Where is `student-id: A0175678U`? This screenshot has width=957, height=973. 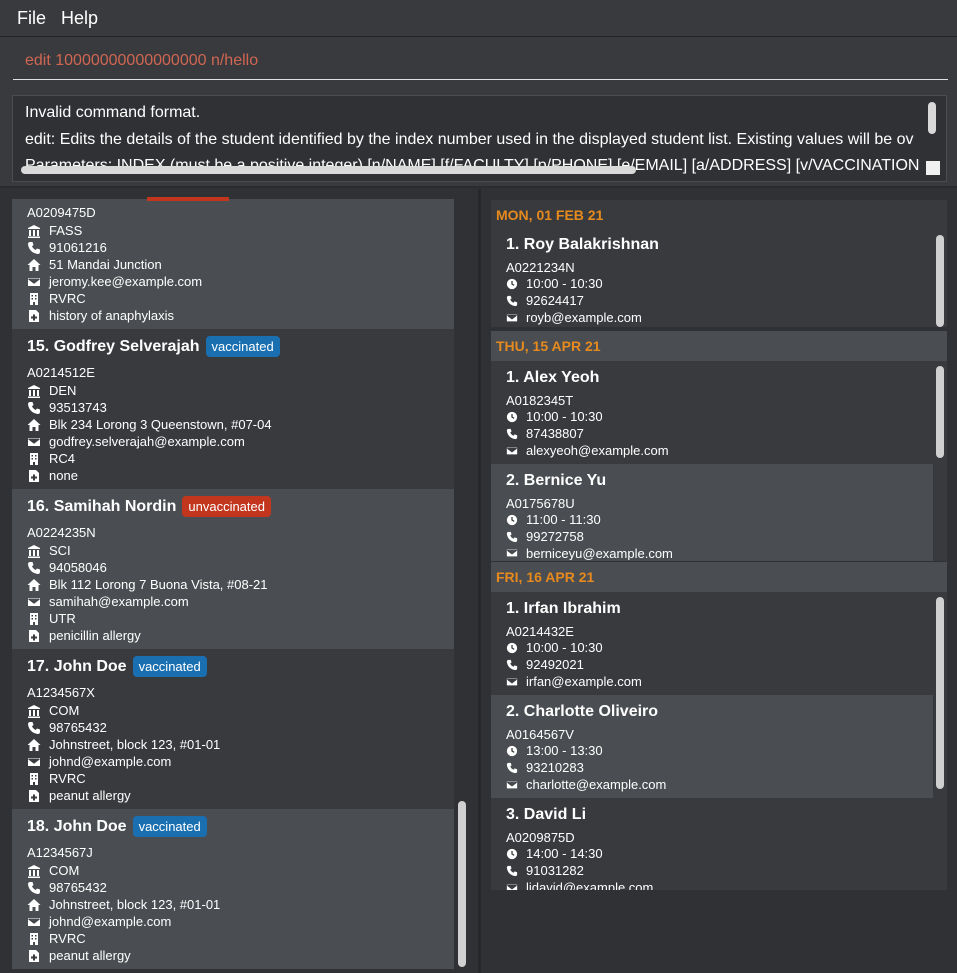 student-id: A0175678U is located at coordinates (540, 503).